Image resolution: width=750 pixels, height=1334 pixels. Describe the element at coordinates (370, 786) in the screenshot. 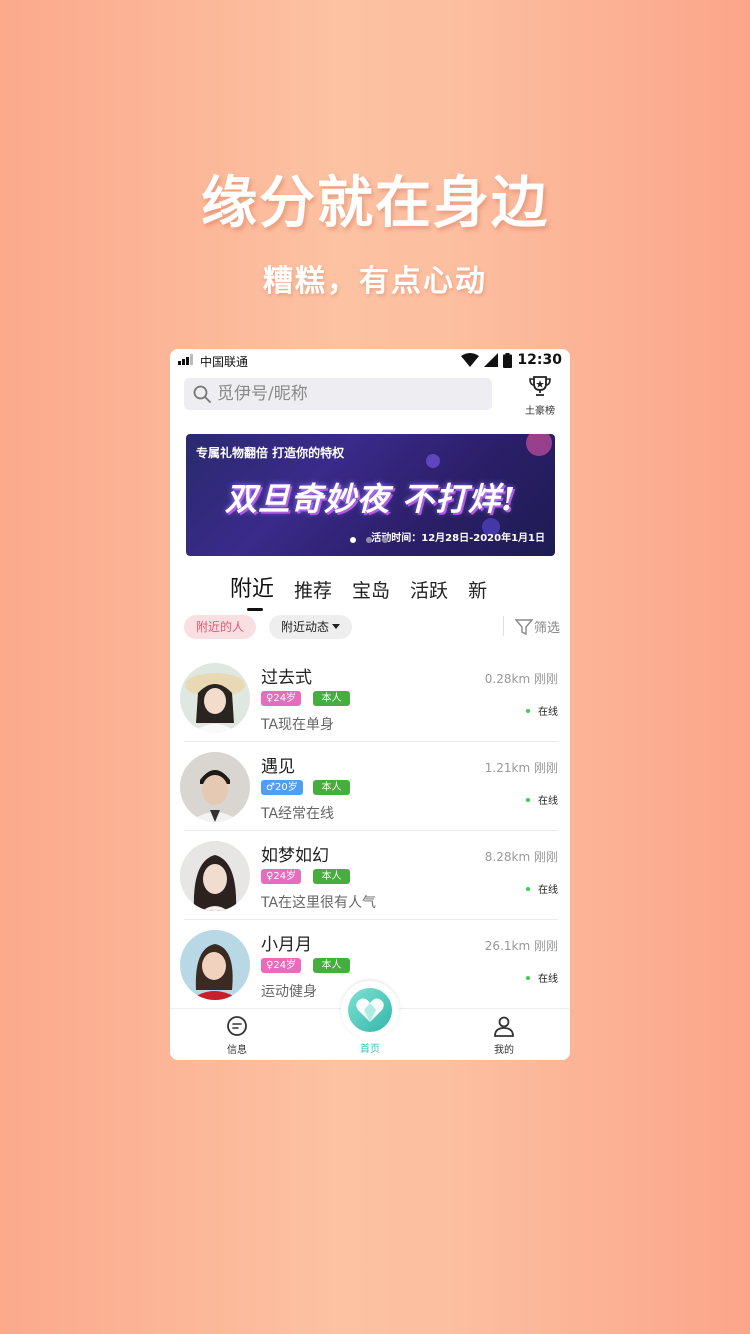

I see `user-row: 遇见 ♂20岁 本人 TA经常在线 1.21km 刚刚 在线` at that location.